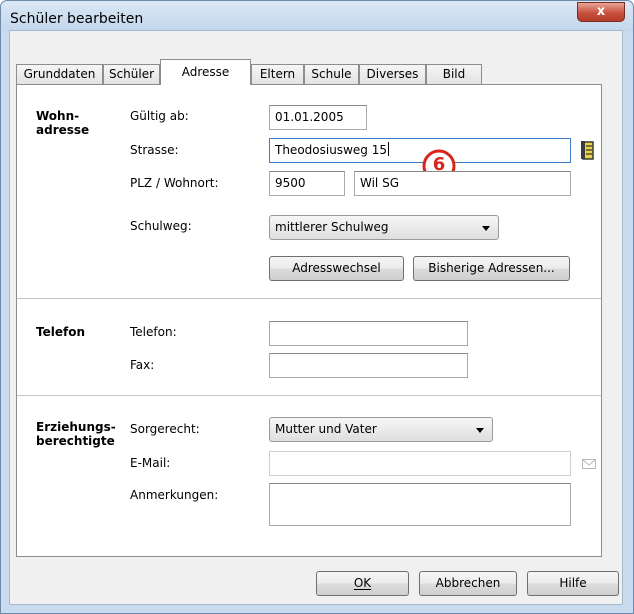 This screenshot has width=634, height=614. Describe the element at coordinates (336, 268) in the screenshot. I see `adresswechsel-button: Adresswechsel` at that location.